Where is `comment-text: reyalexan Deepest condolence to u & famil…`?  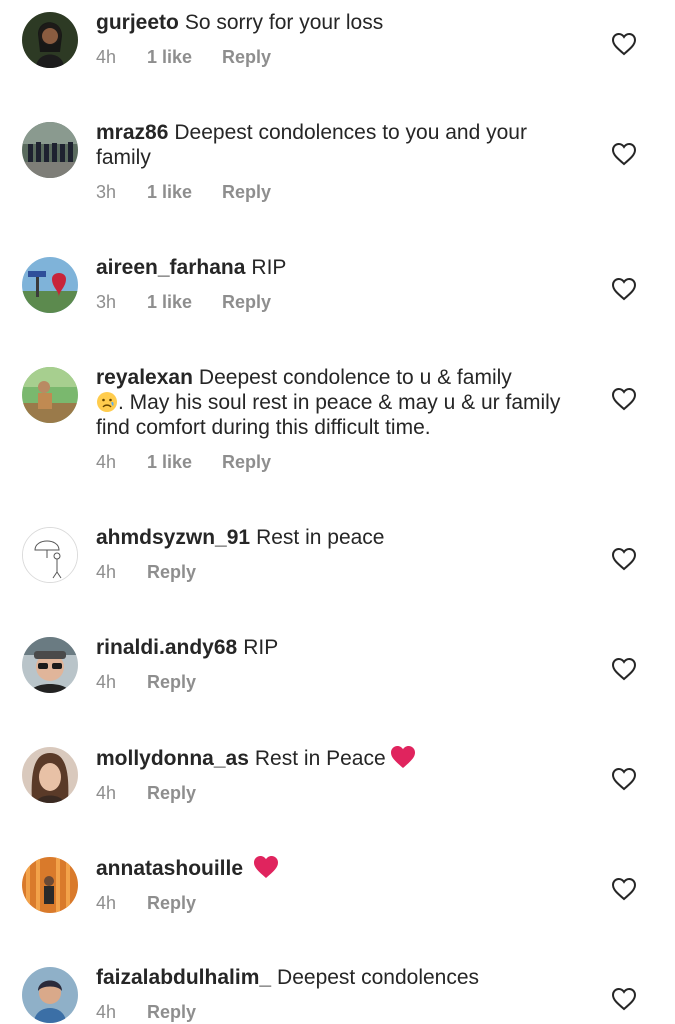
comment-text: reyalexan Deepest condolence to u & famil… is located at coordinates (336, 402).